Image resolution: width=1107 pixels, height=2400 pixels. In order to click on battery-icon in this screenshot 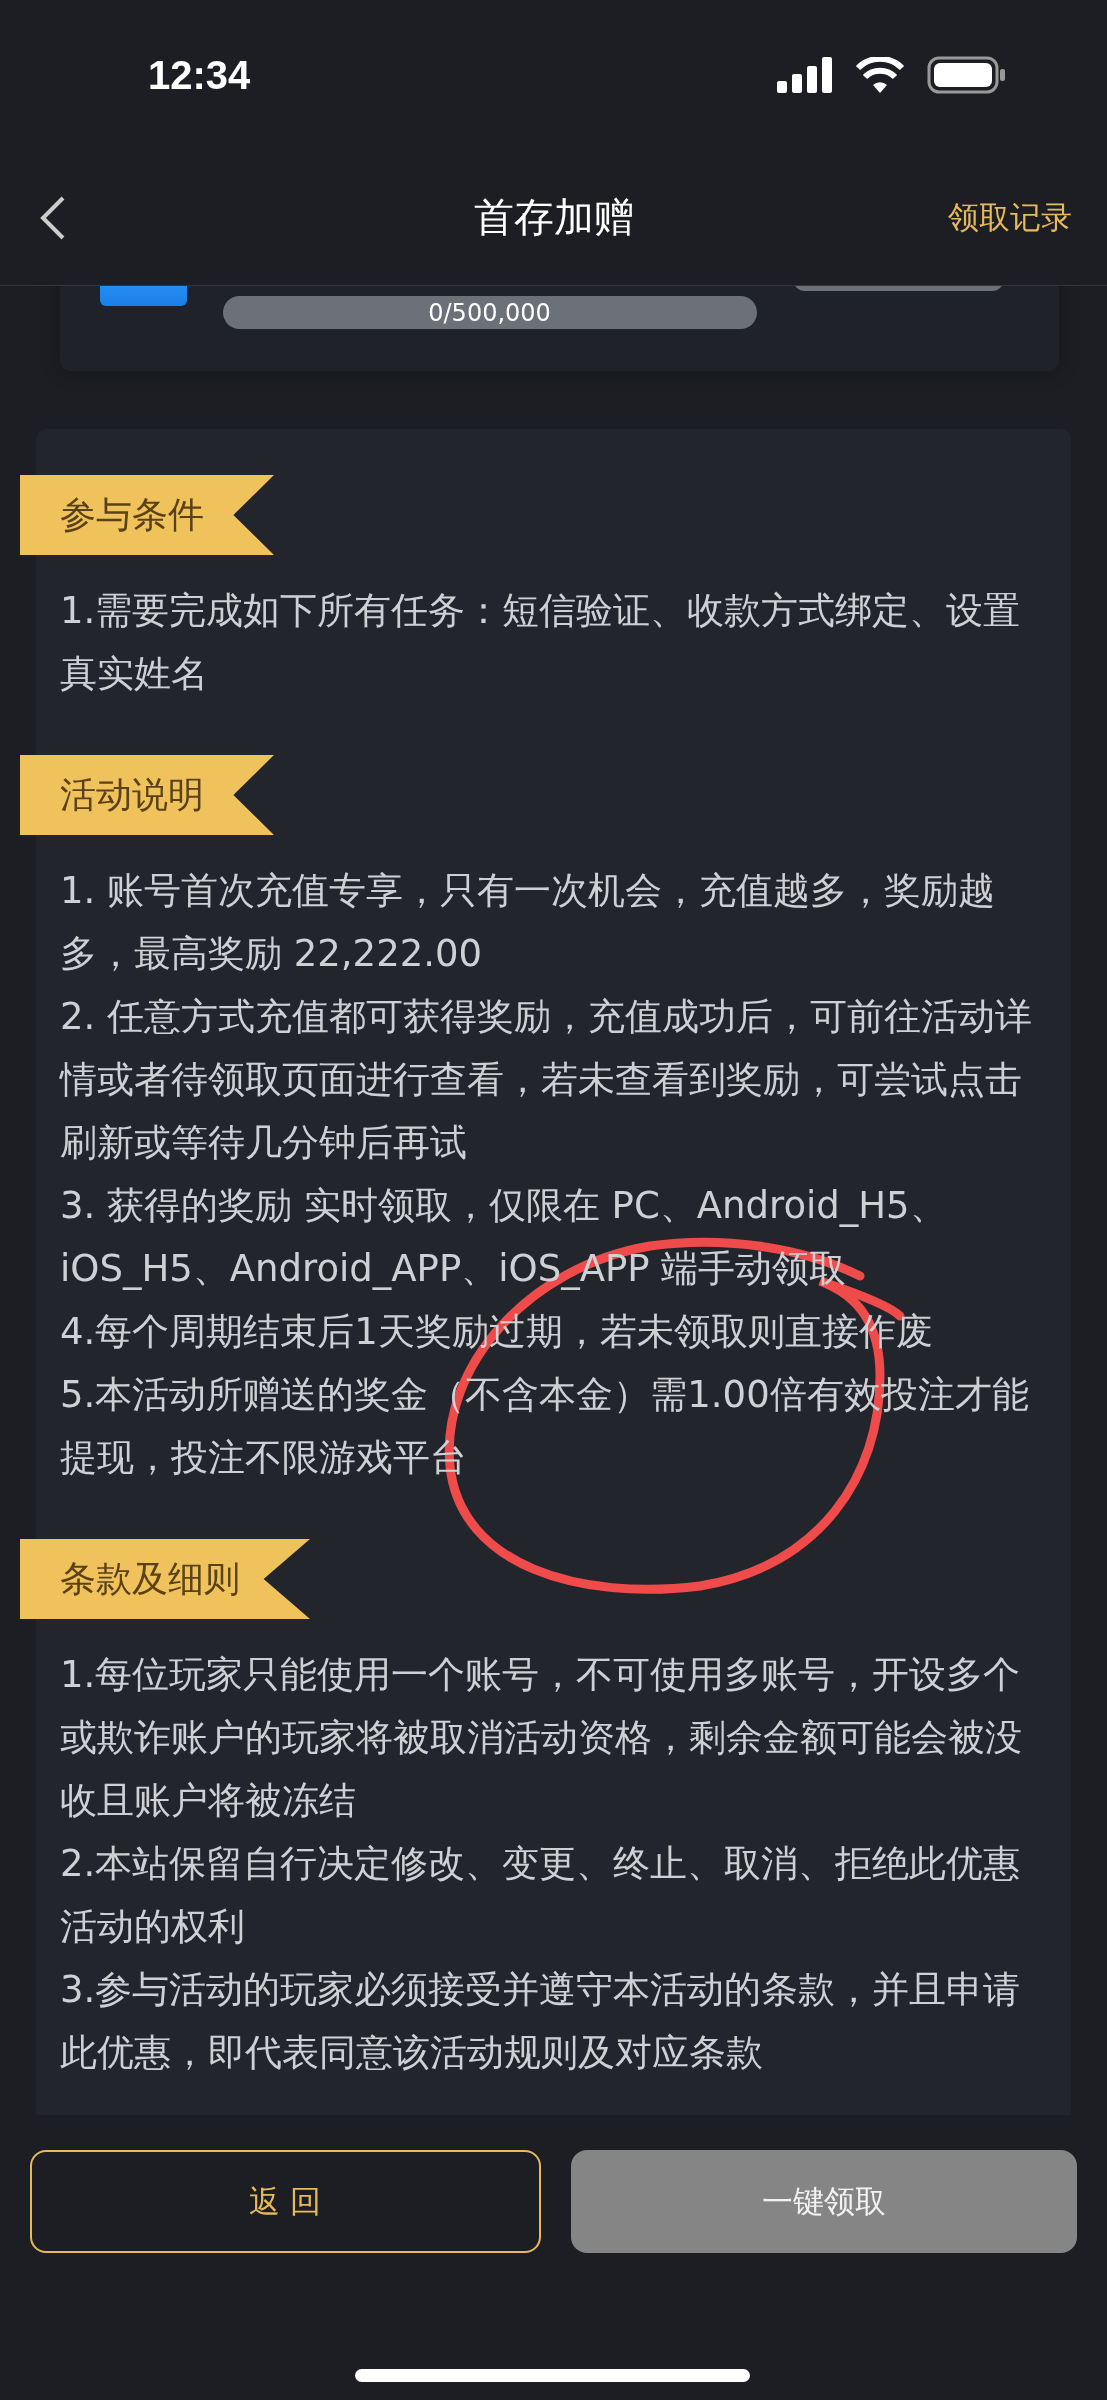, I will do `click(967, 75)`.